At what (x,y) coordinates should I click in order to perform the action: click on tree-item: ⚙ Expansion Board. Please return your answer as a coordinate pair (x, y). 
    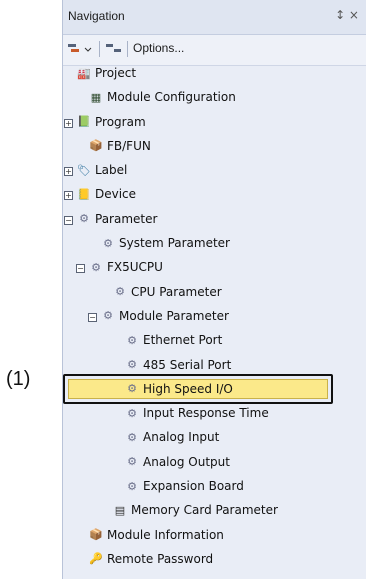
    Looking at the image, I should click on (214, 486).